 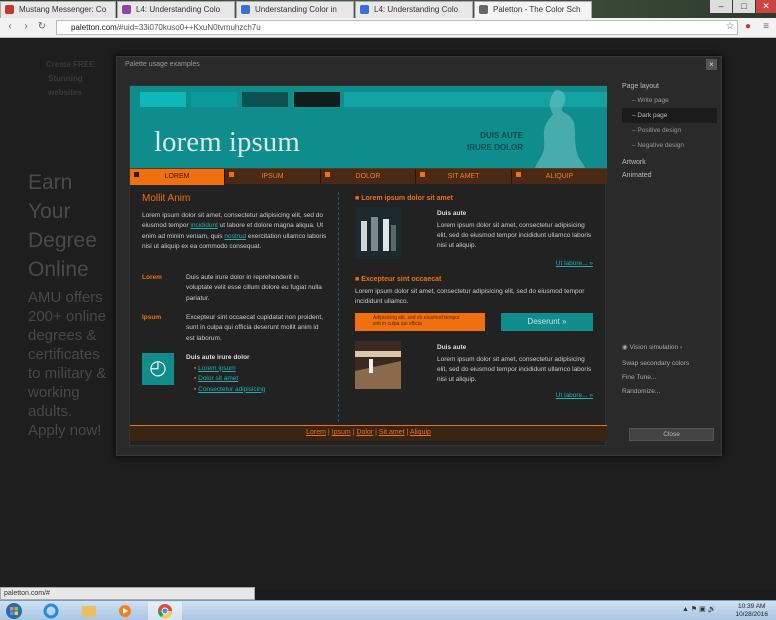 I want to click on footer-link: Lorem, so click(x=316, y=432).